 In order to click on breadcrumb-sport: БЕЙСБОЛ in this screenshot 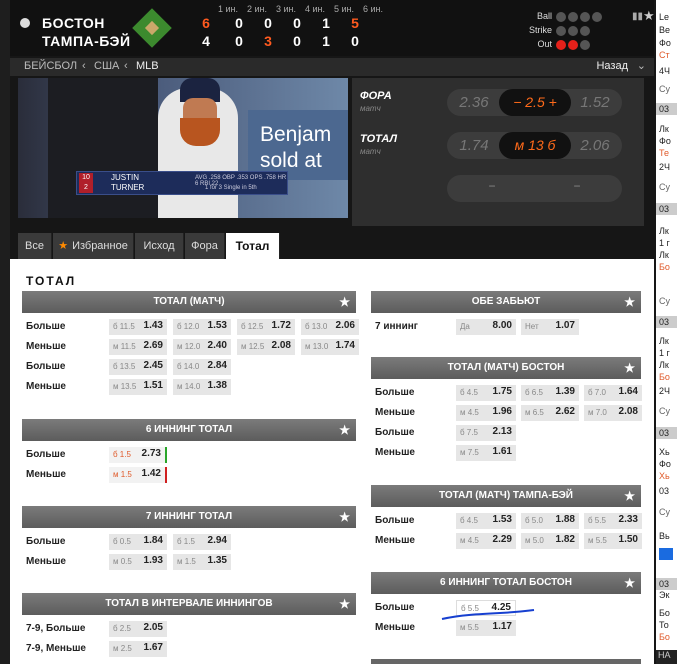, I will do `click(50, 66)`.